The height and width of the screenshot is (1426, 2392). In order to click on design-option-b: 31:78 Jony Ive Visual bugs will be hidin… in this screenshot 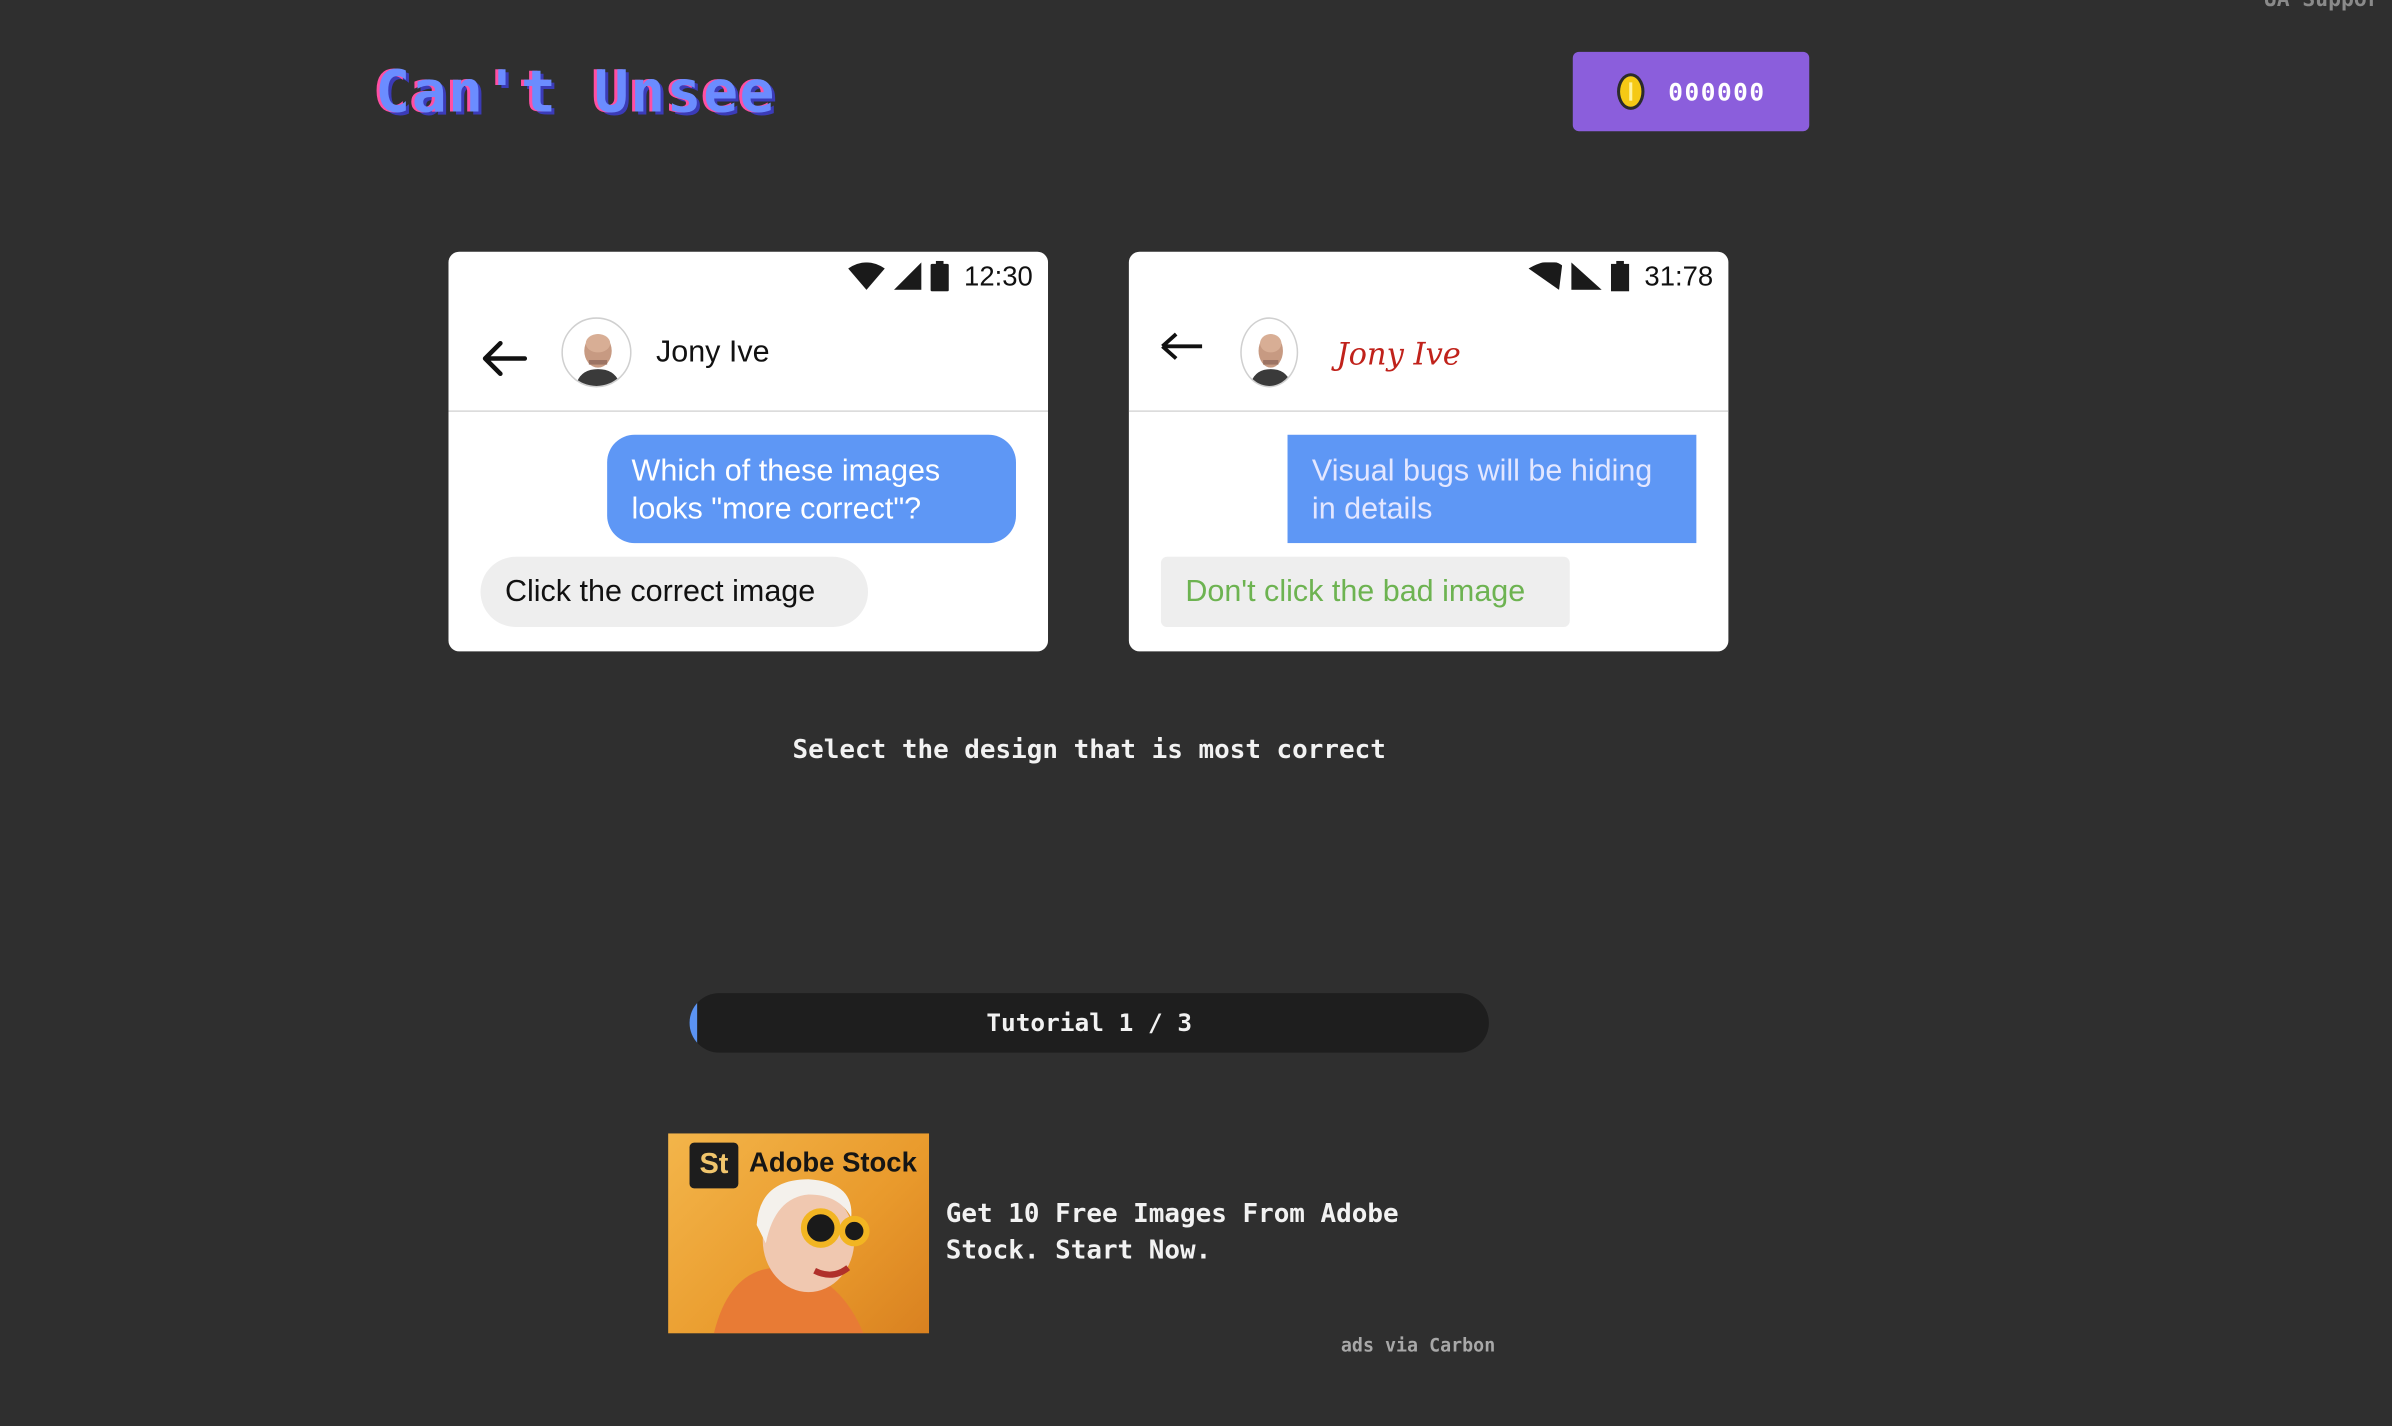, I will do `click(1428, 451)`.